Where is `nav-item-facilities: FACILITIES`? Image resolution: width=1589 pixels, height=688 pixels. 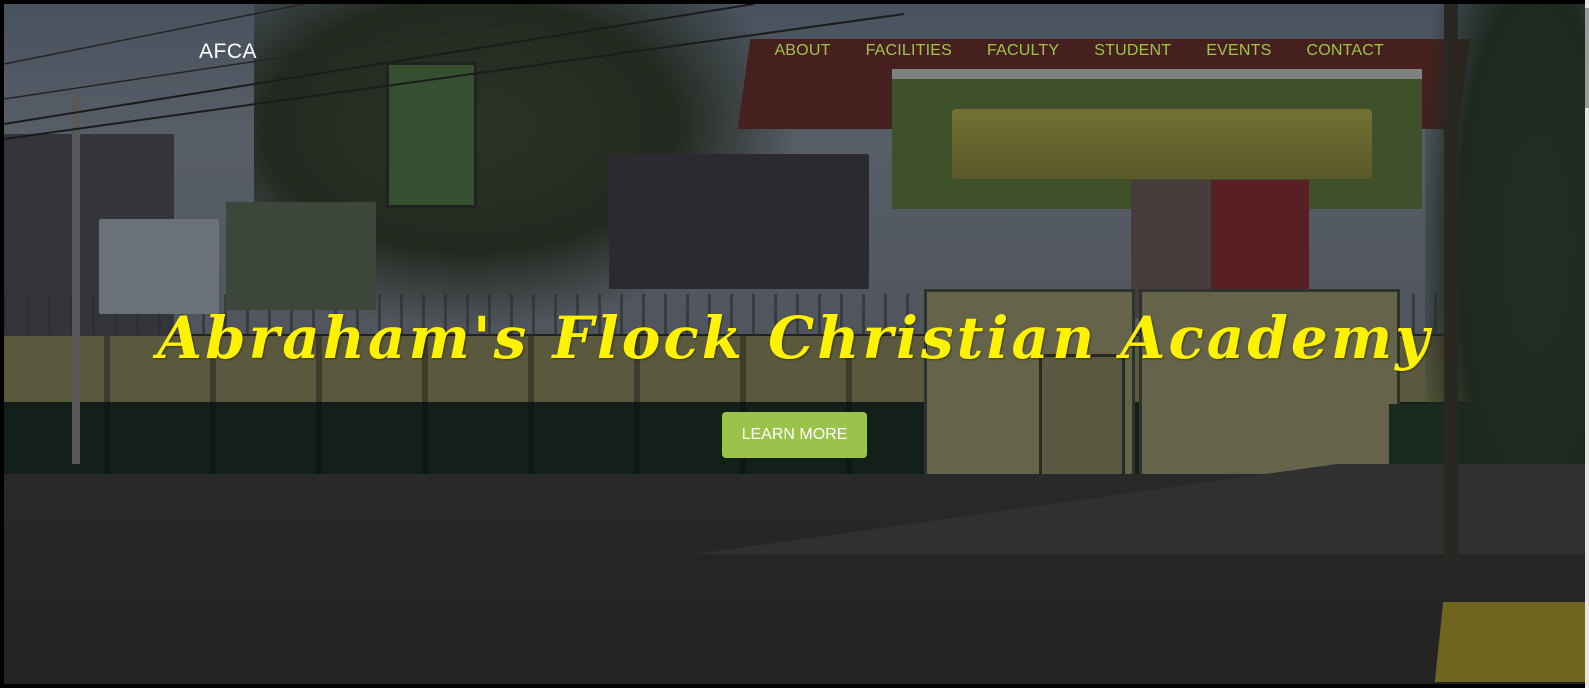
nav-item-facilities: FACILITIES is located at coordinates (909, 51).